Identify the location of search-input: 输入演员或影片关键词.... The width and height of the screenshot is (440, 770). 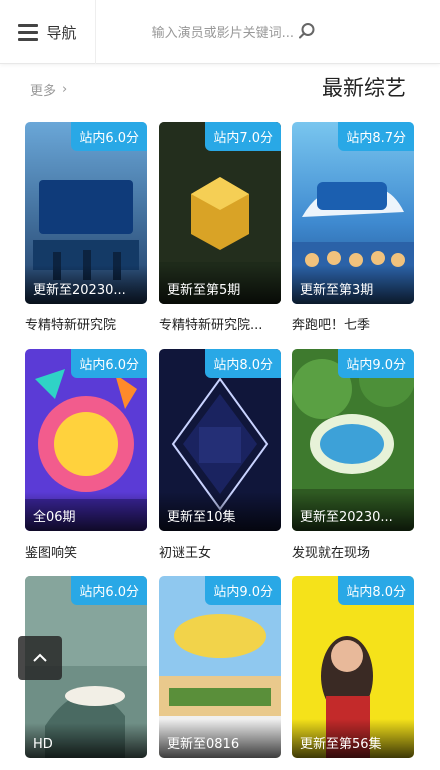
(214, 31).